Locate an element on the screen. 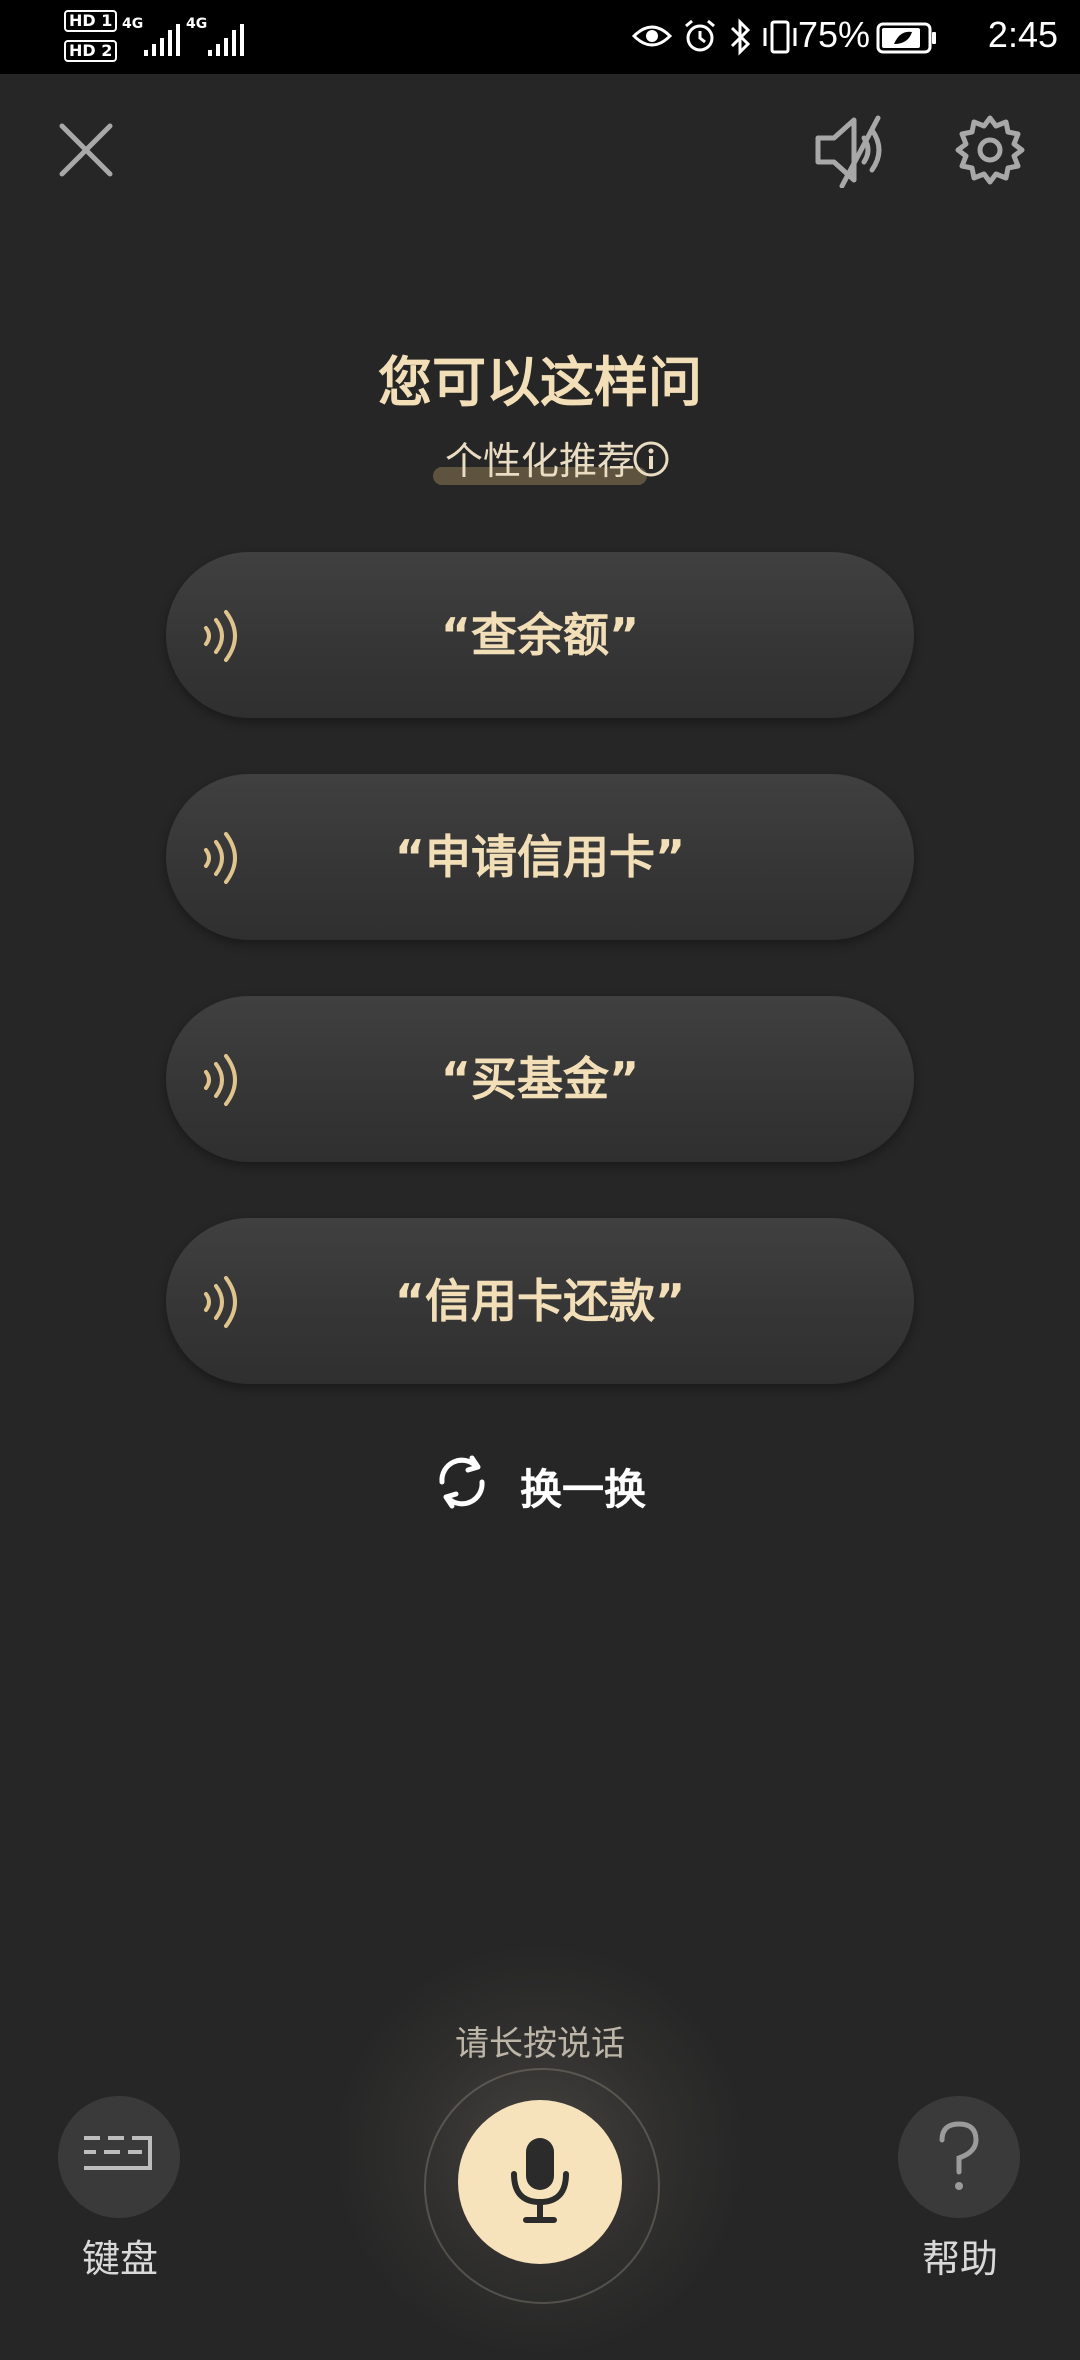 The height and width of the screenshot is (2360, 1080). page-title: 您可以这样问 is located at coordinates (540, 382).